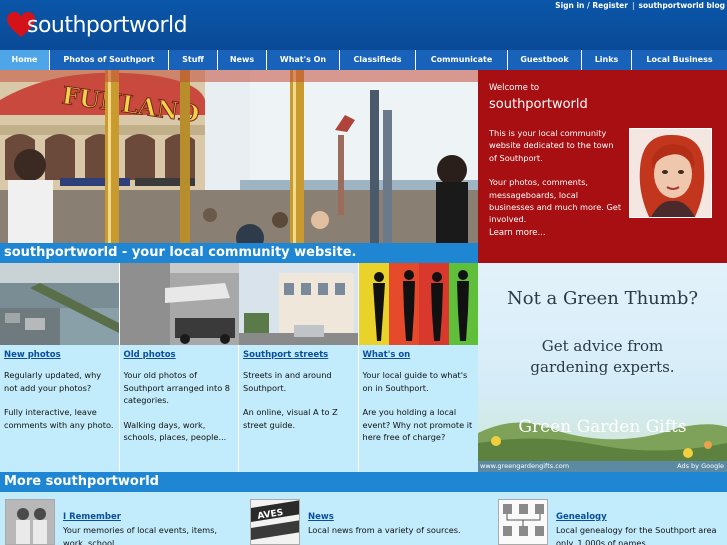 This screenshot has height=545, width=727. I want to click on nav-whats-on: What's On, so click(303, 60).